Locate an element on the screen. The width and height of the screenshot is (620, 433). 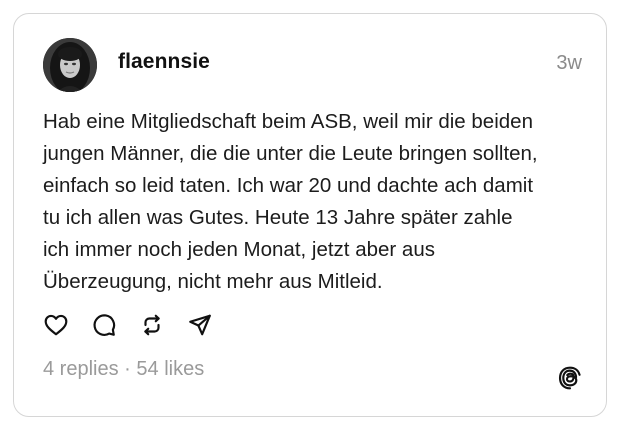
threads-icon is located at coordinates (570, 378).